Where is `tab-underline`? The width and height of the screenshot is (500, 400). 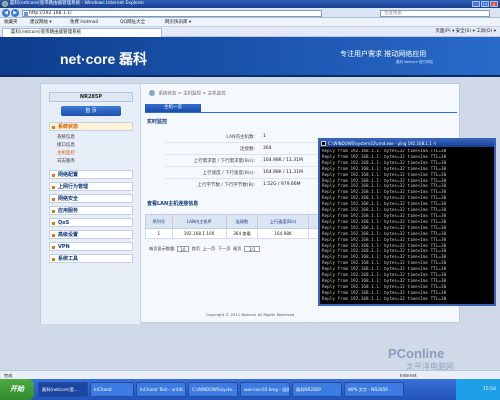 tab-underline is located at coordinates (301, 112).